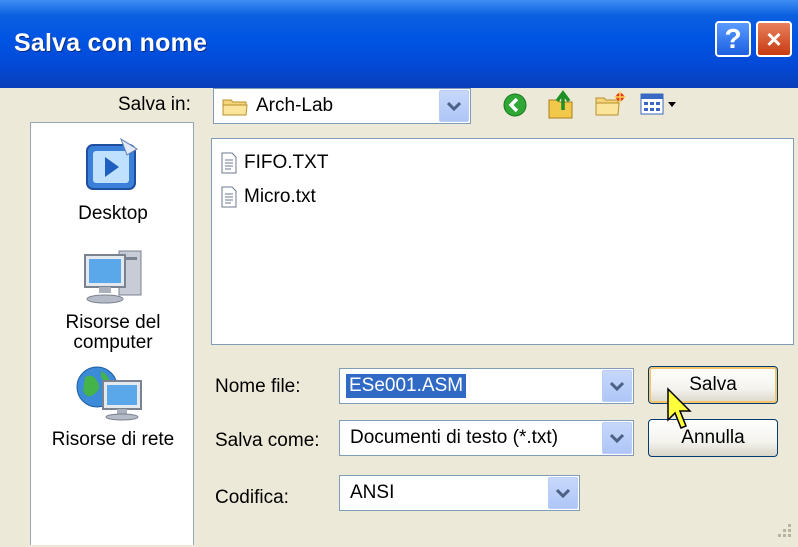  I want to click on encoding-dropdown-button, so click(563, 493).